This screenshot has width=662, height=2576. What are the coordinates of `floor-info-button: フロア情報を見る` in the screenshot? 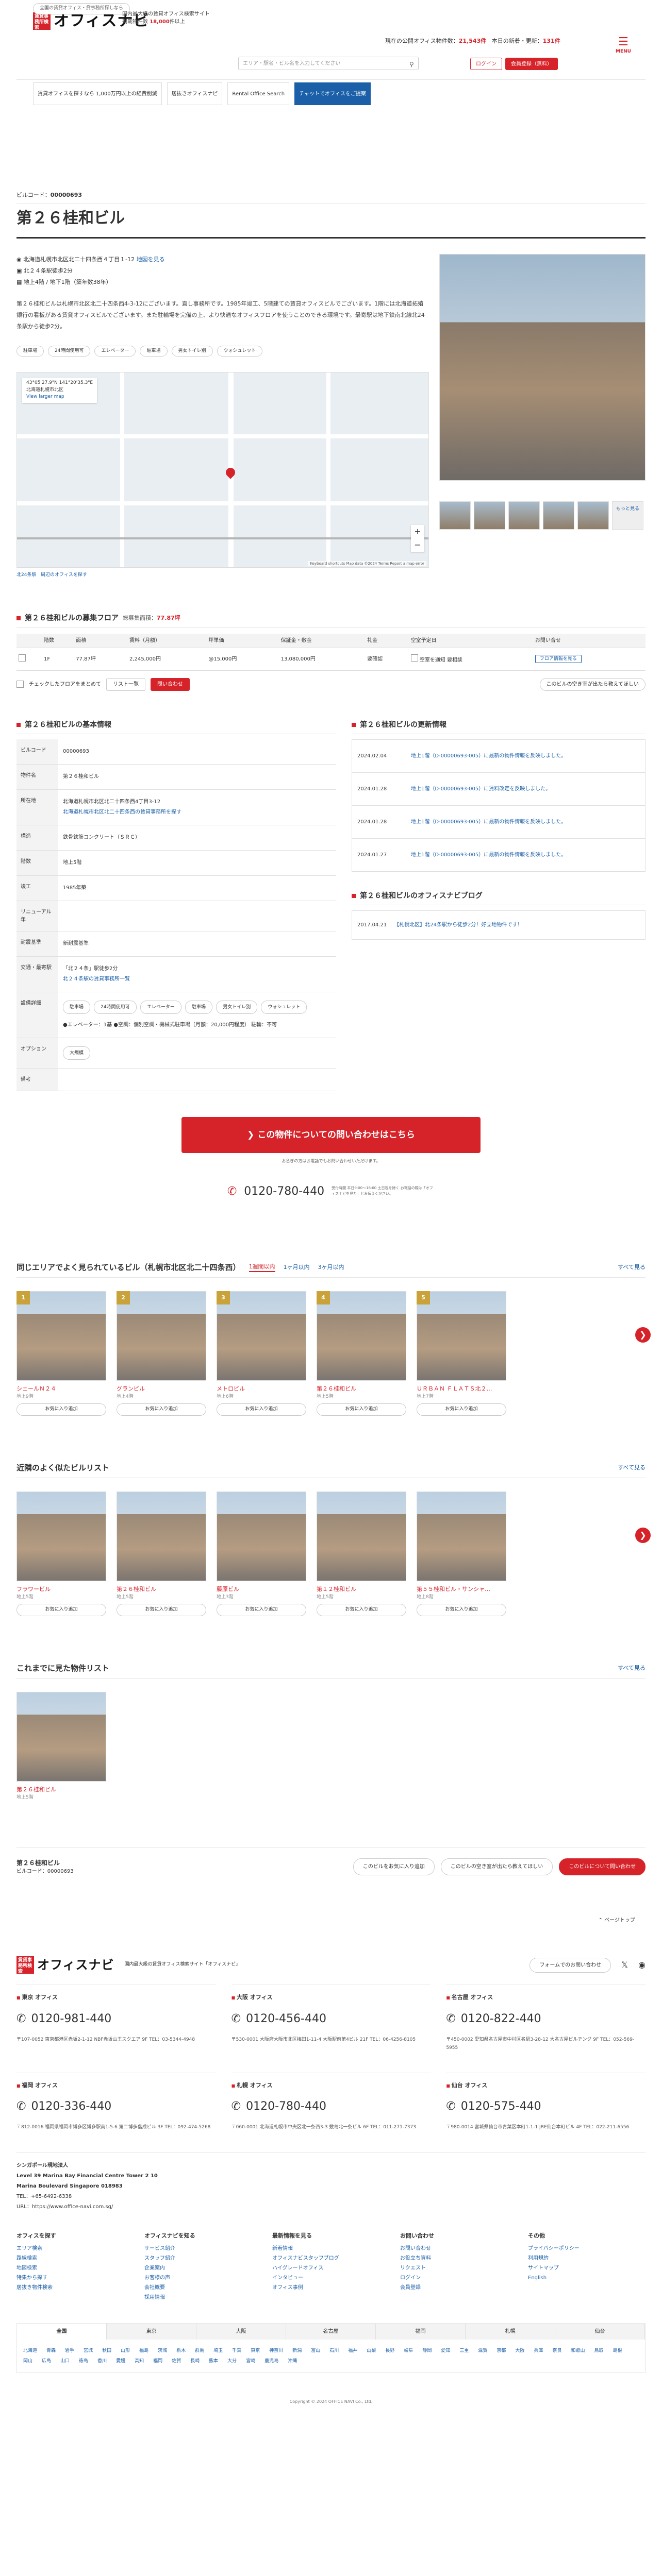 It's located at (559, 659).